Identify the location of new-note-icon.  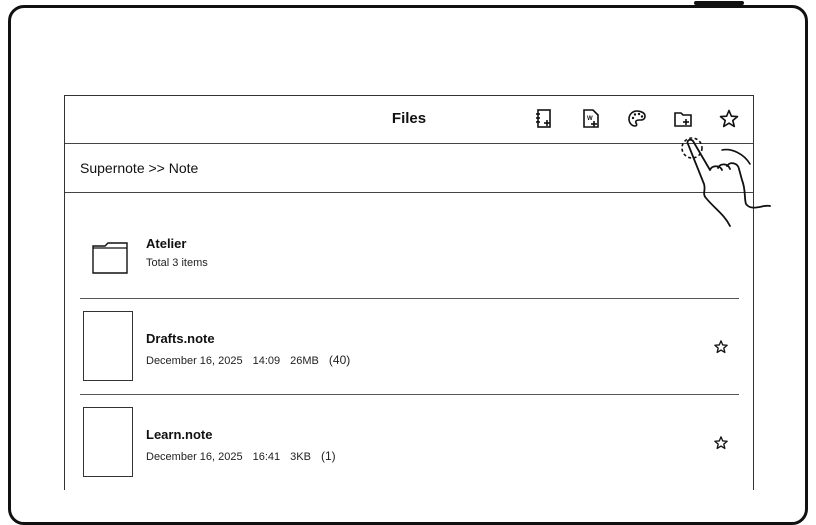
(543, 118).